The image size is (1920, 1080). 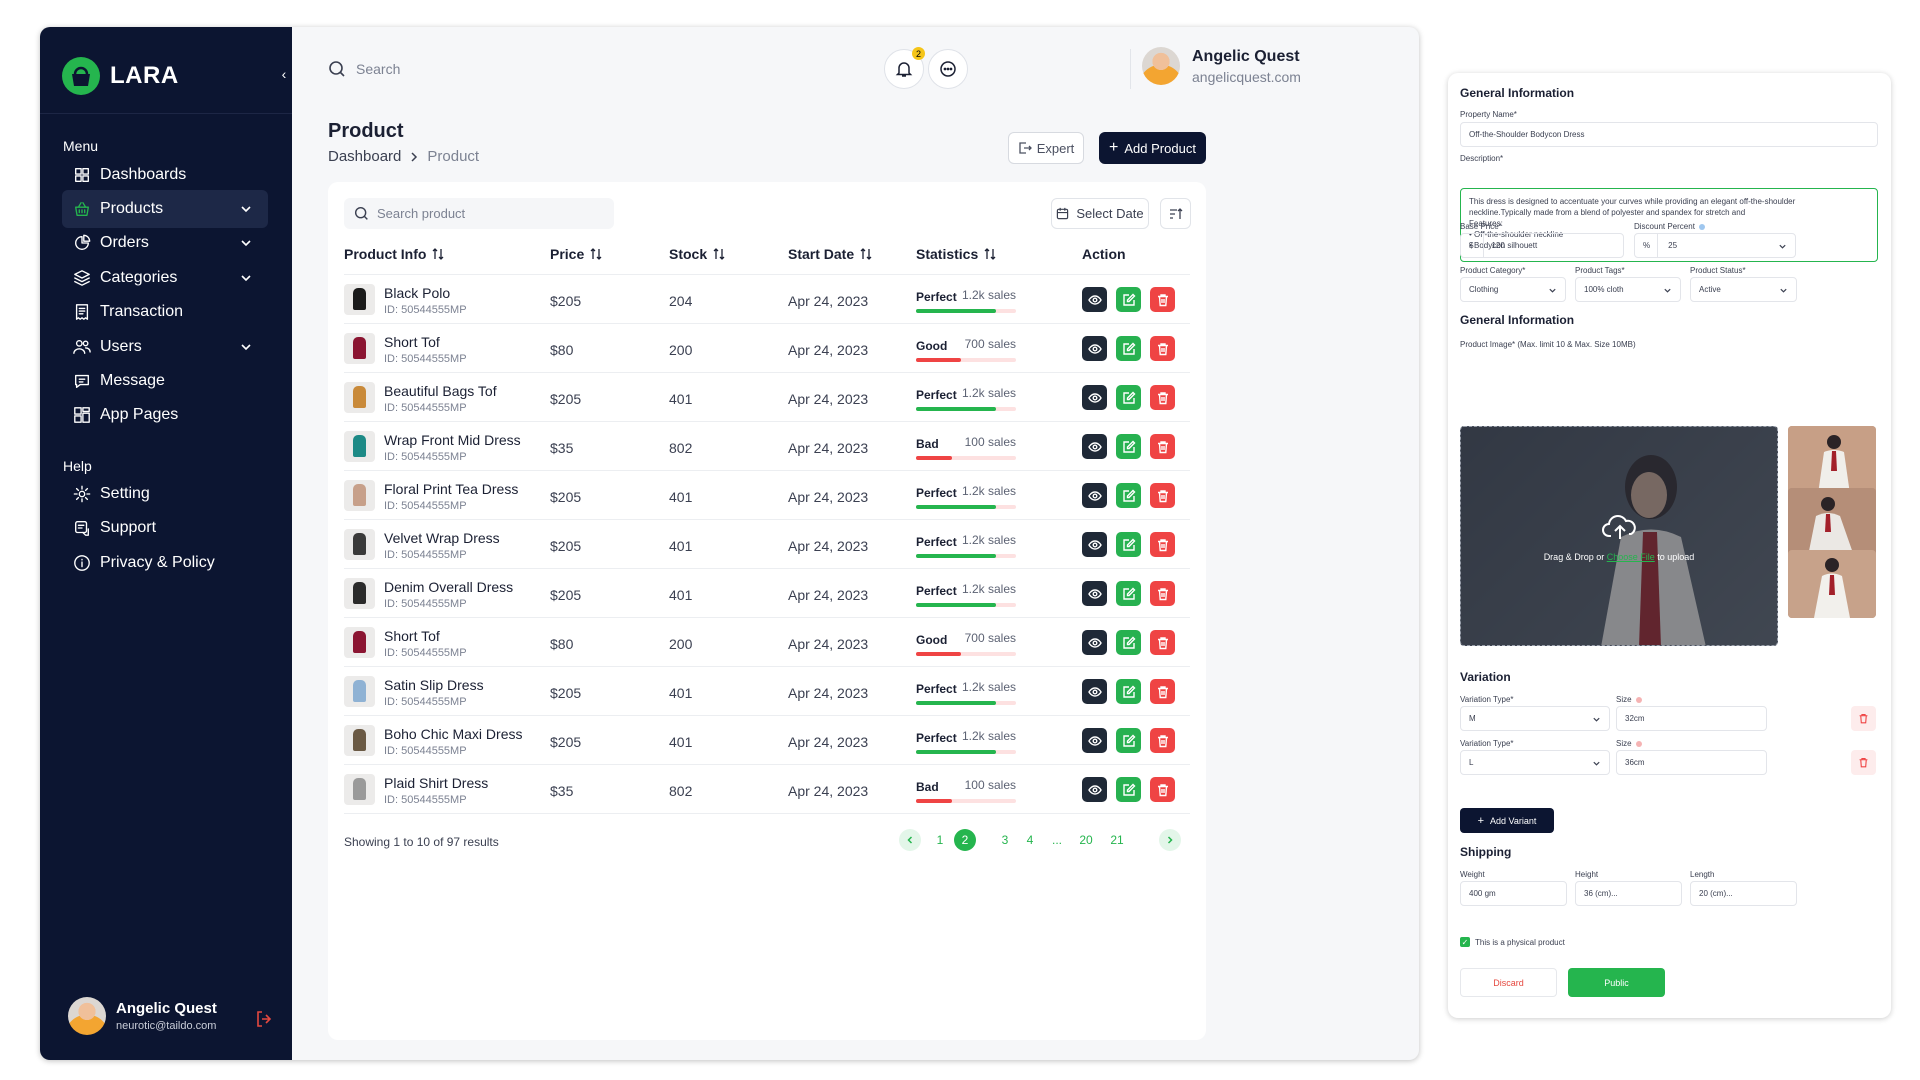 What do you see at coordinates (1535, 762) in the screenshot?
I see `variation-type-select: L` at bounding box center [1535, 762].